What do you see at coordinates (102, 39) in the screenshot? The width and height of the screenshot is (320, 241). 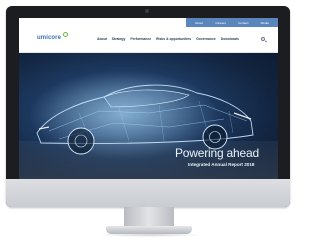 I see `nav-item-about: About` at bounding box center [102, 39].